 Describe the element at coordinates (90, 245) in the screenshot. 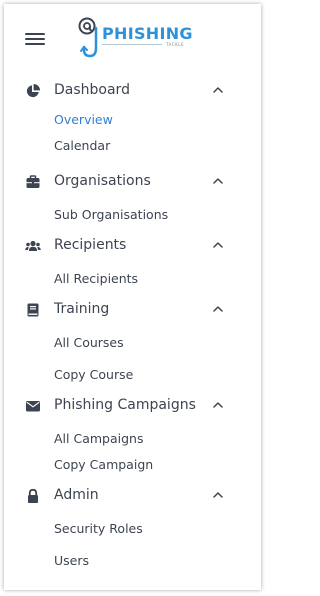

I see `section-title-recipients: Recipients` at that location.